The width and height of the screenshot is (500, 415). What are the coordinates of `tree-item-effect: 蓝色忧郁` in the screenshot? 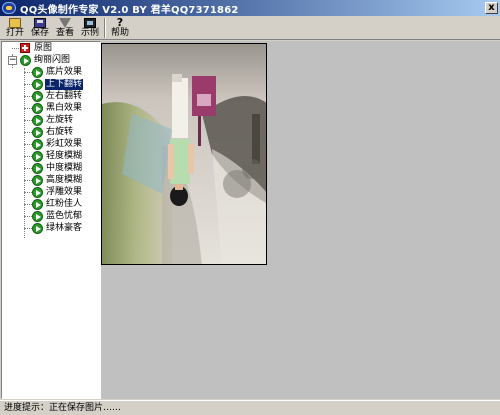 It's located at (51, 216).